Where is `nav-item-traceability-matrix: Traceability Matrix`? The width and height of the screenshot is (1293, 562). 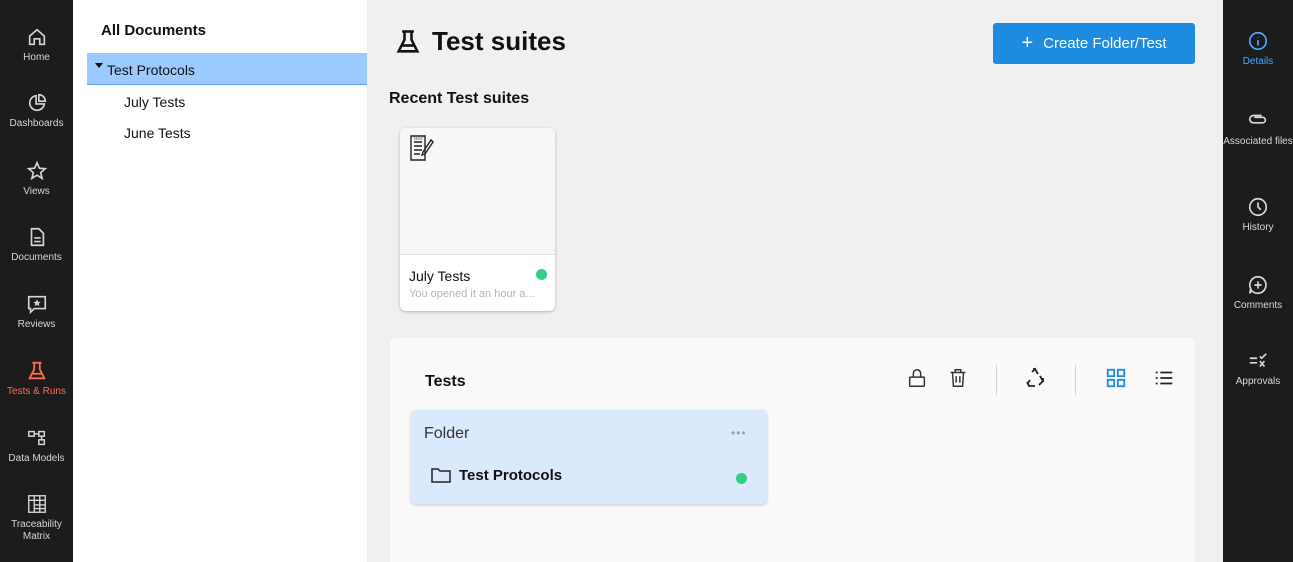
nav-item-traceability-matrix: Traceability Matrix is located at coordinates (36, 518).